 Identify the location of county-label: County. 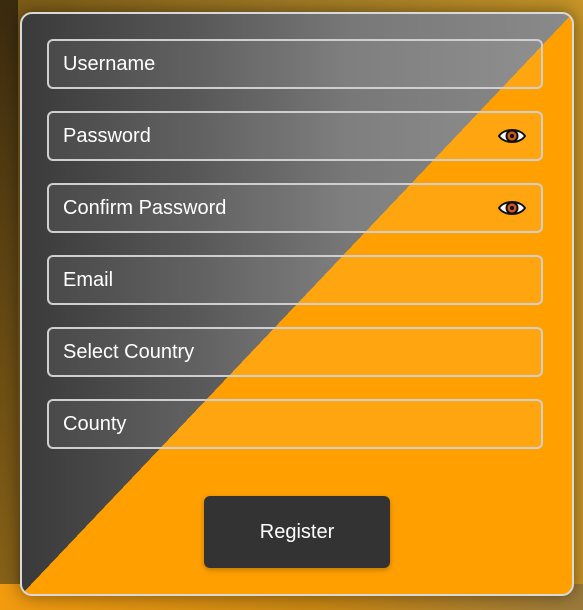
(95, 423).